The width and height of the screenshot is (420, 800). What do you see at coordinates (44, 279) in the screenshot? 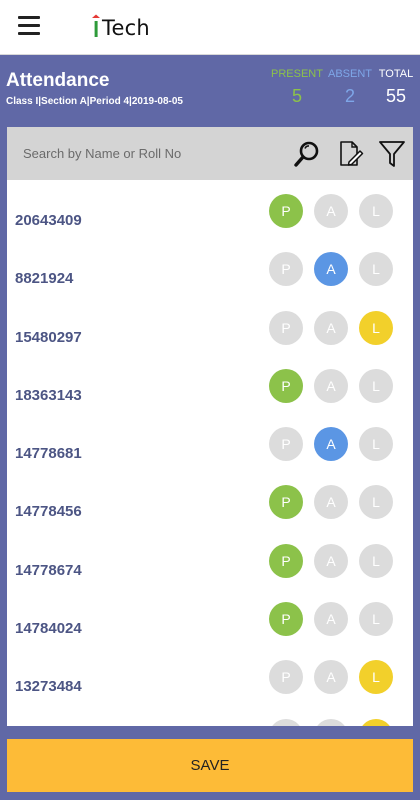
I see `roll-number: 8821924` at bounding box center [44, 279].